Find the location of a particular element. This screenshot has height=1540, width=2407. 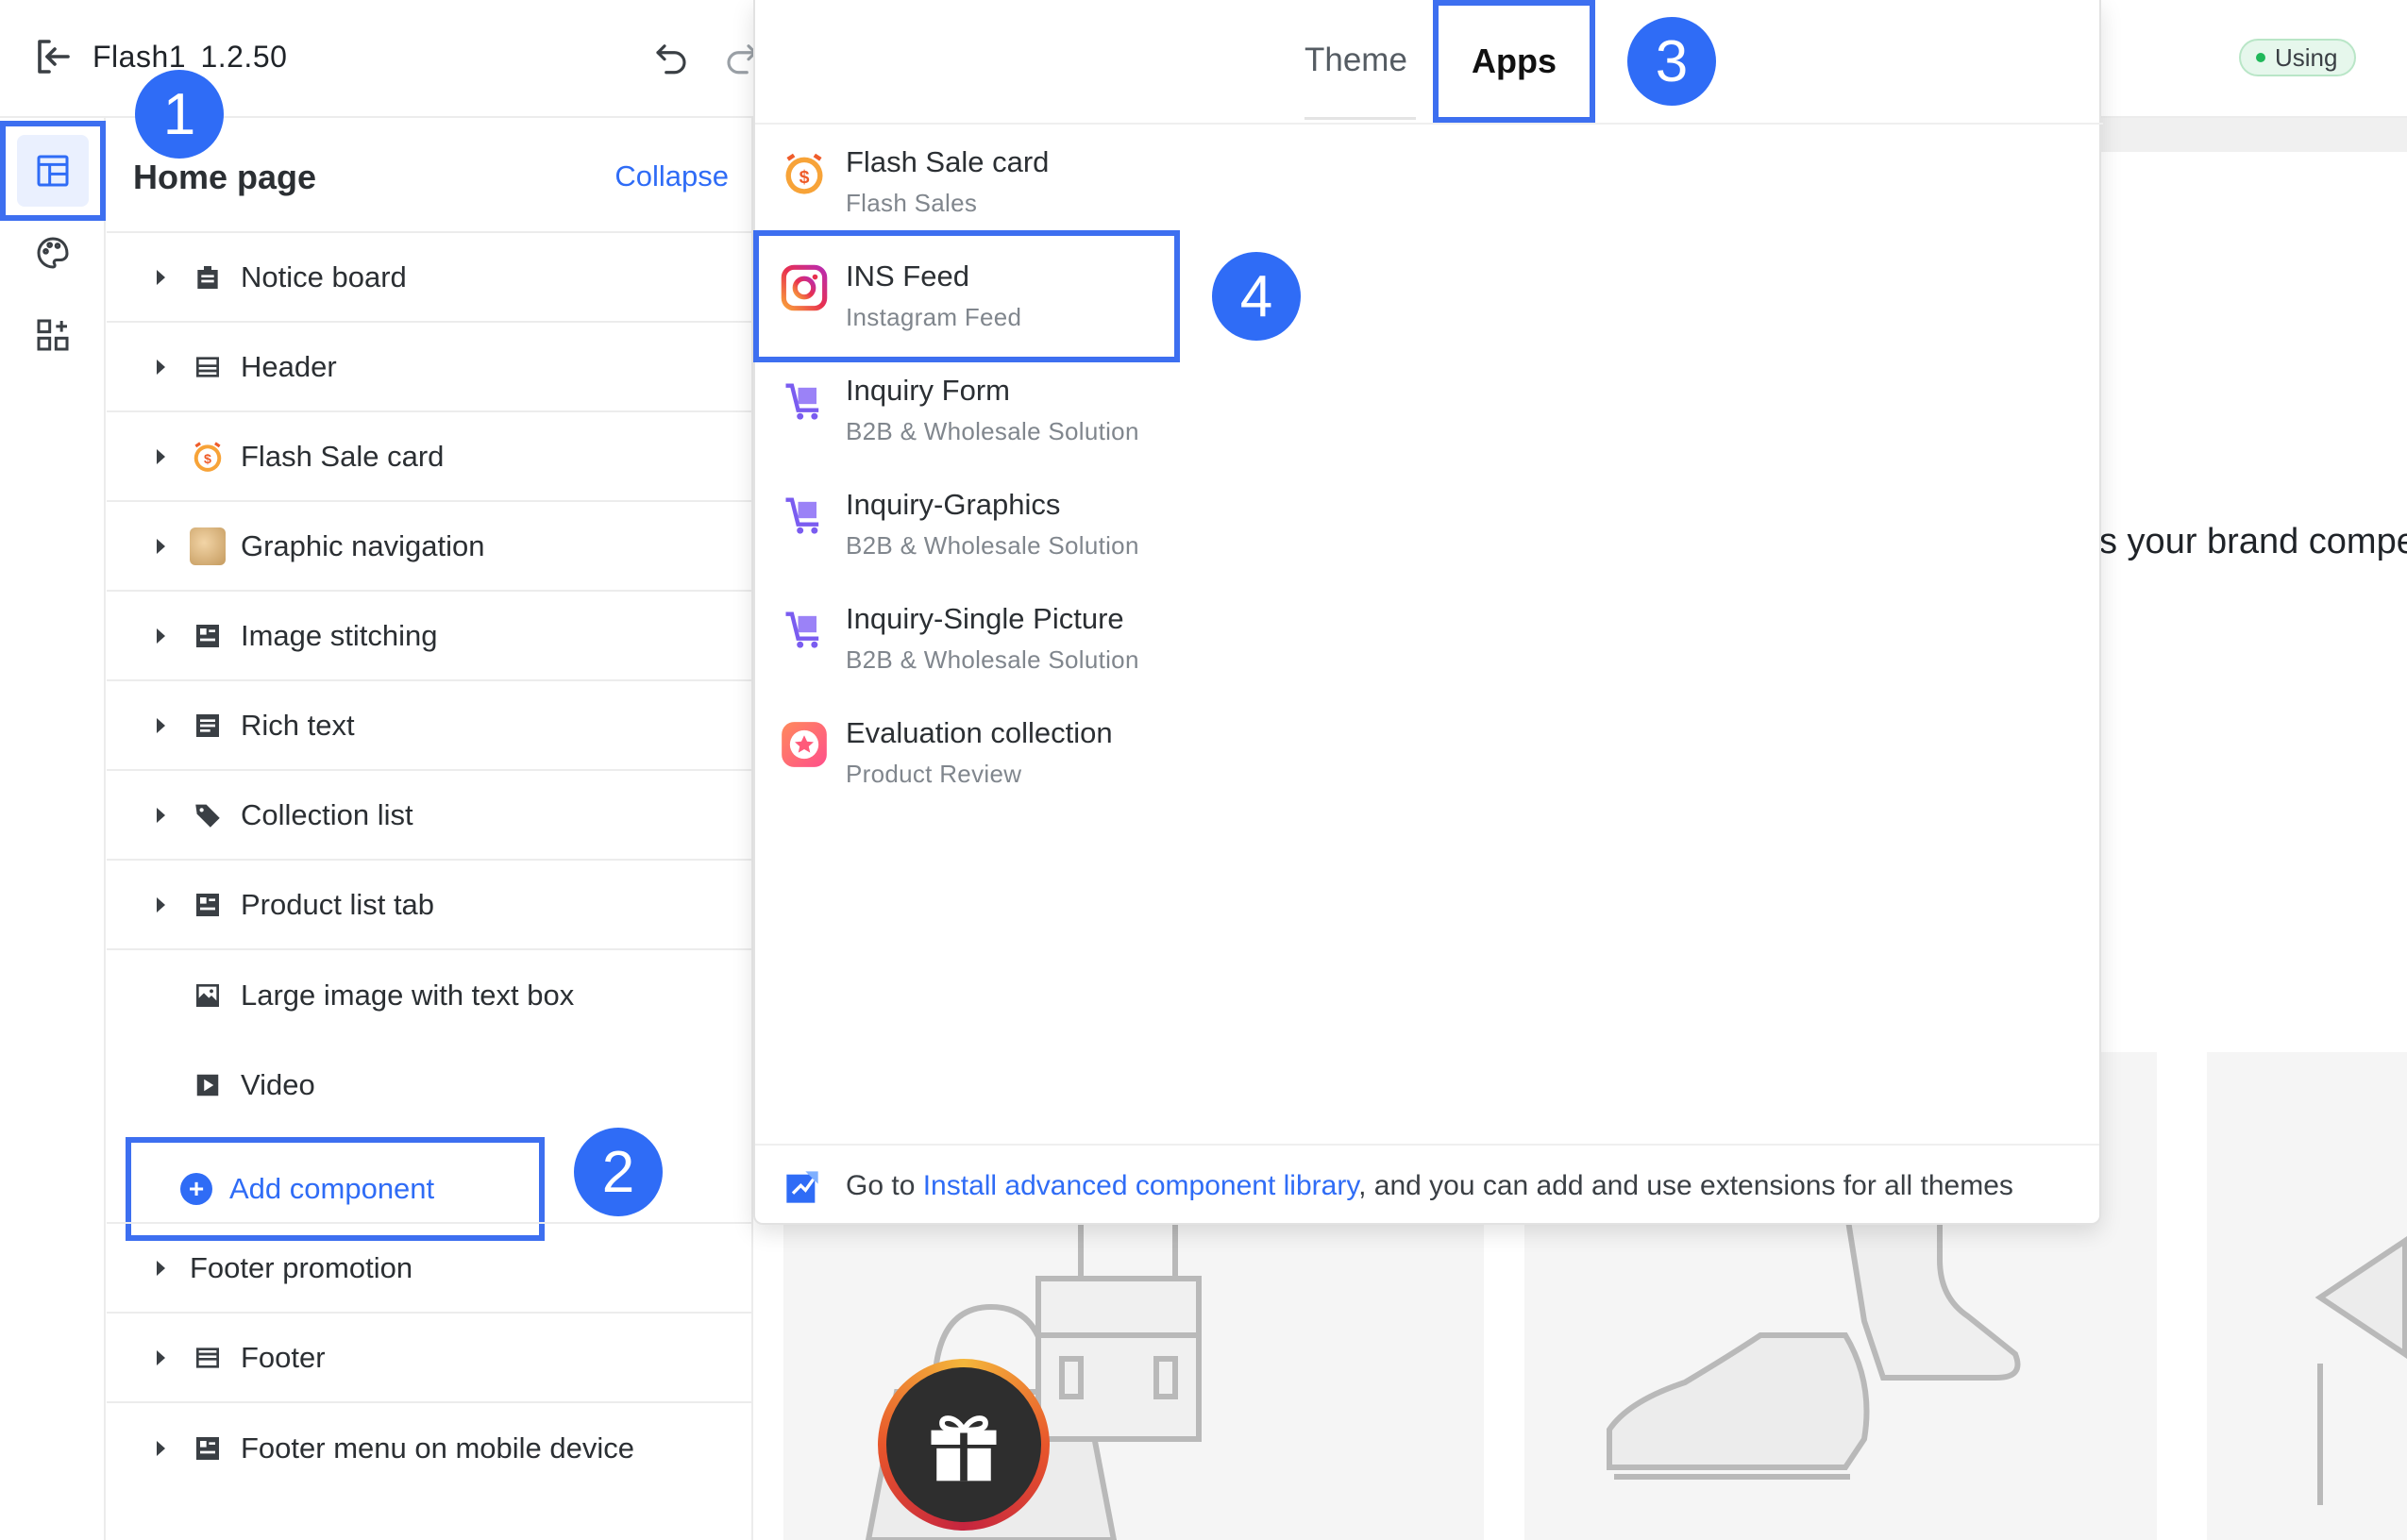

component-label: Notice board is located at coordinates (324, 276).